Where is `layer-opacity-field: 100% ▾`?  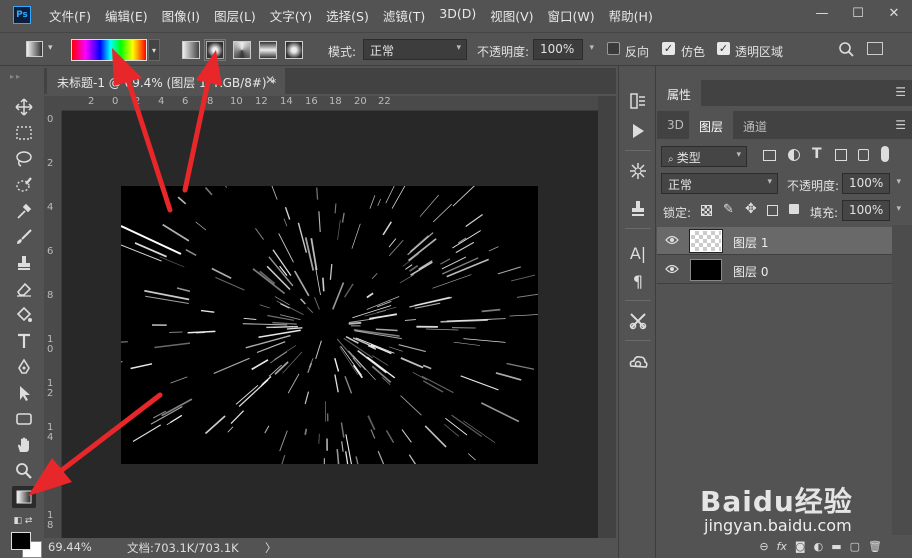 layer-opacity-field: 100% ▾ is located at coordinates (871, 183).